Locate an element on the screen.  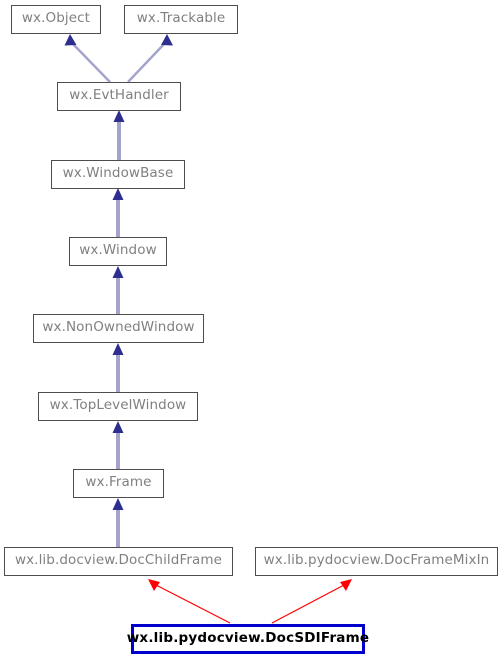
class-node-label: wx.Window is located at coordinates (118, 250).